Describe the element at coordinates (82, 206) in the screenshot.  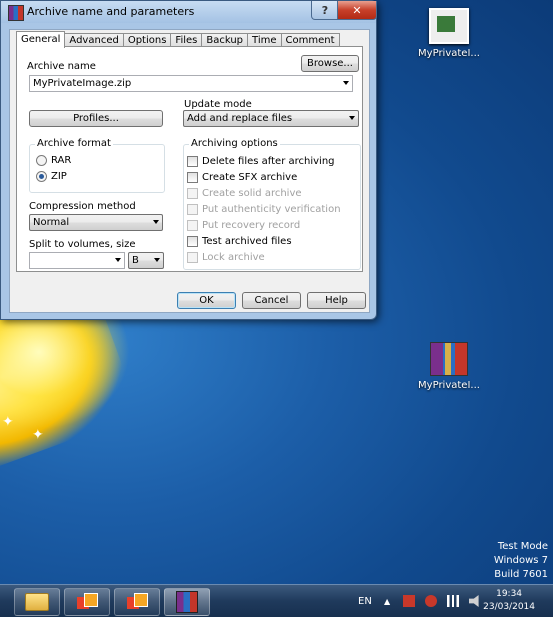
I see `compression-method-label: Compression method` at that location.